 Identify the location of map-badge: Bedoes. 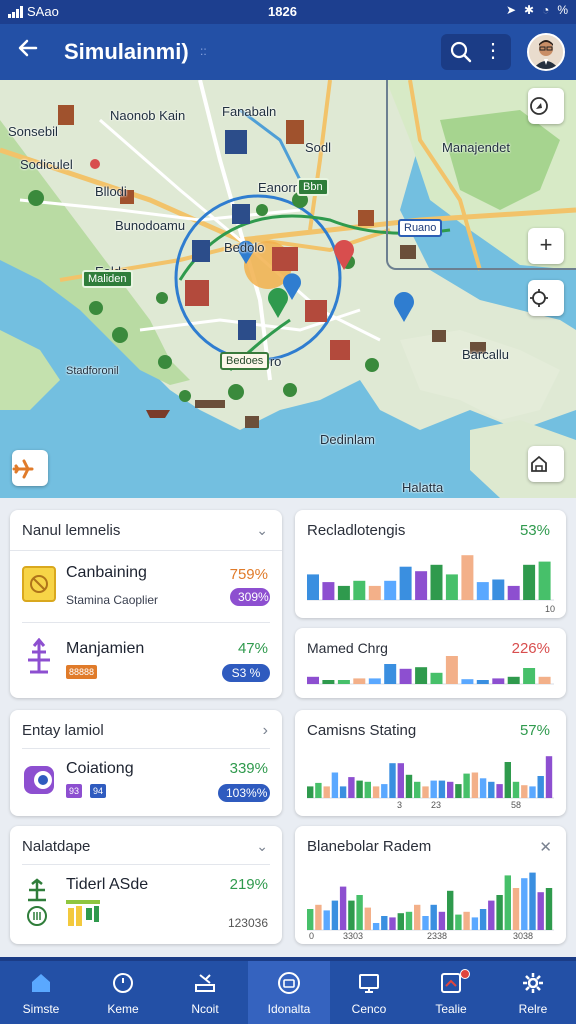
(245, 361).